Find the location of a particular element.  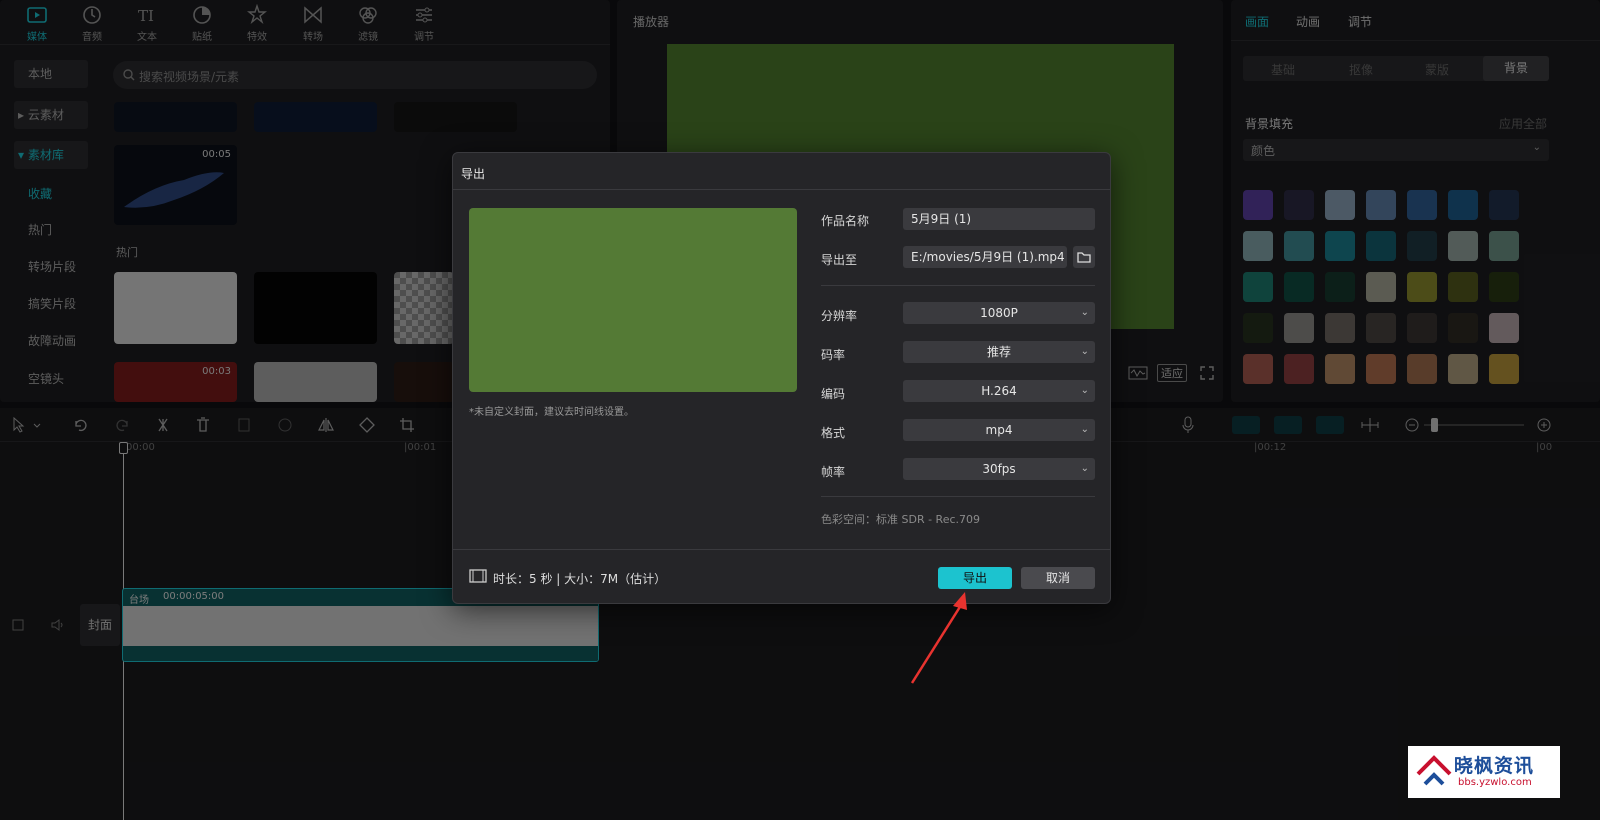

name-input: 5月9日 (1) is located at coordinates (999, 219).